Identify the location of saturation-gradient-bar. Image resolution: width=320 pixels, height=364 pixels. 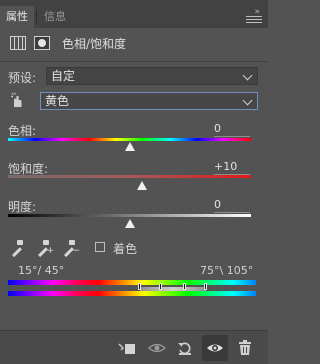
(129, 176).